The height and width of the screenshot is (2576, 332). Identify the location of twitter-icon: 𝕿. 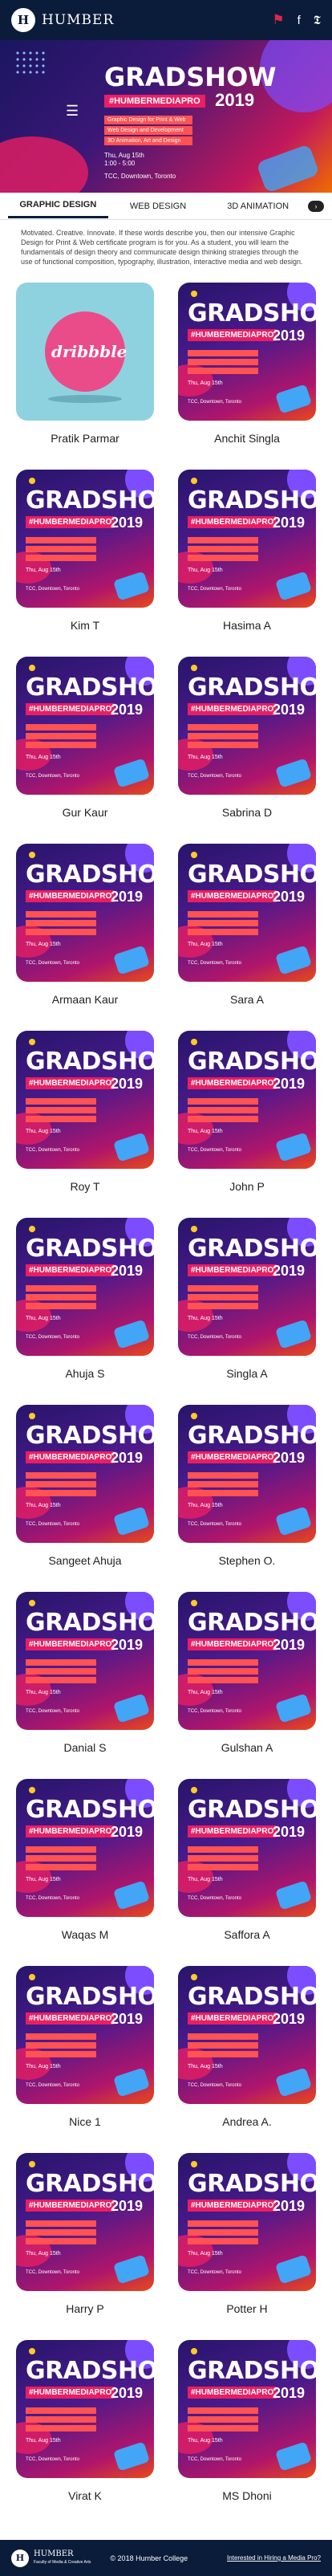
(317, 20).